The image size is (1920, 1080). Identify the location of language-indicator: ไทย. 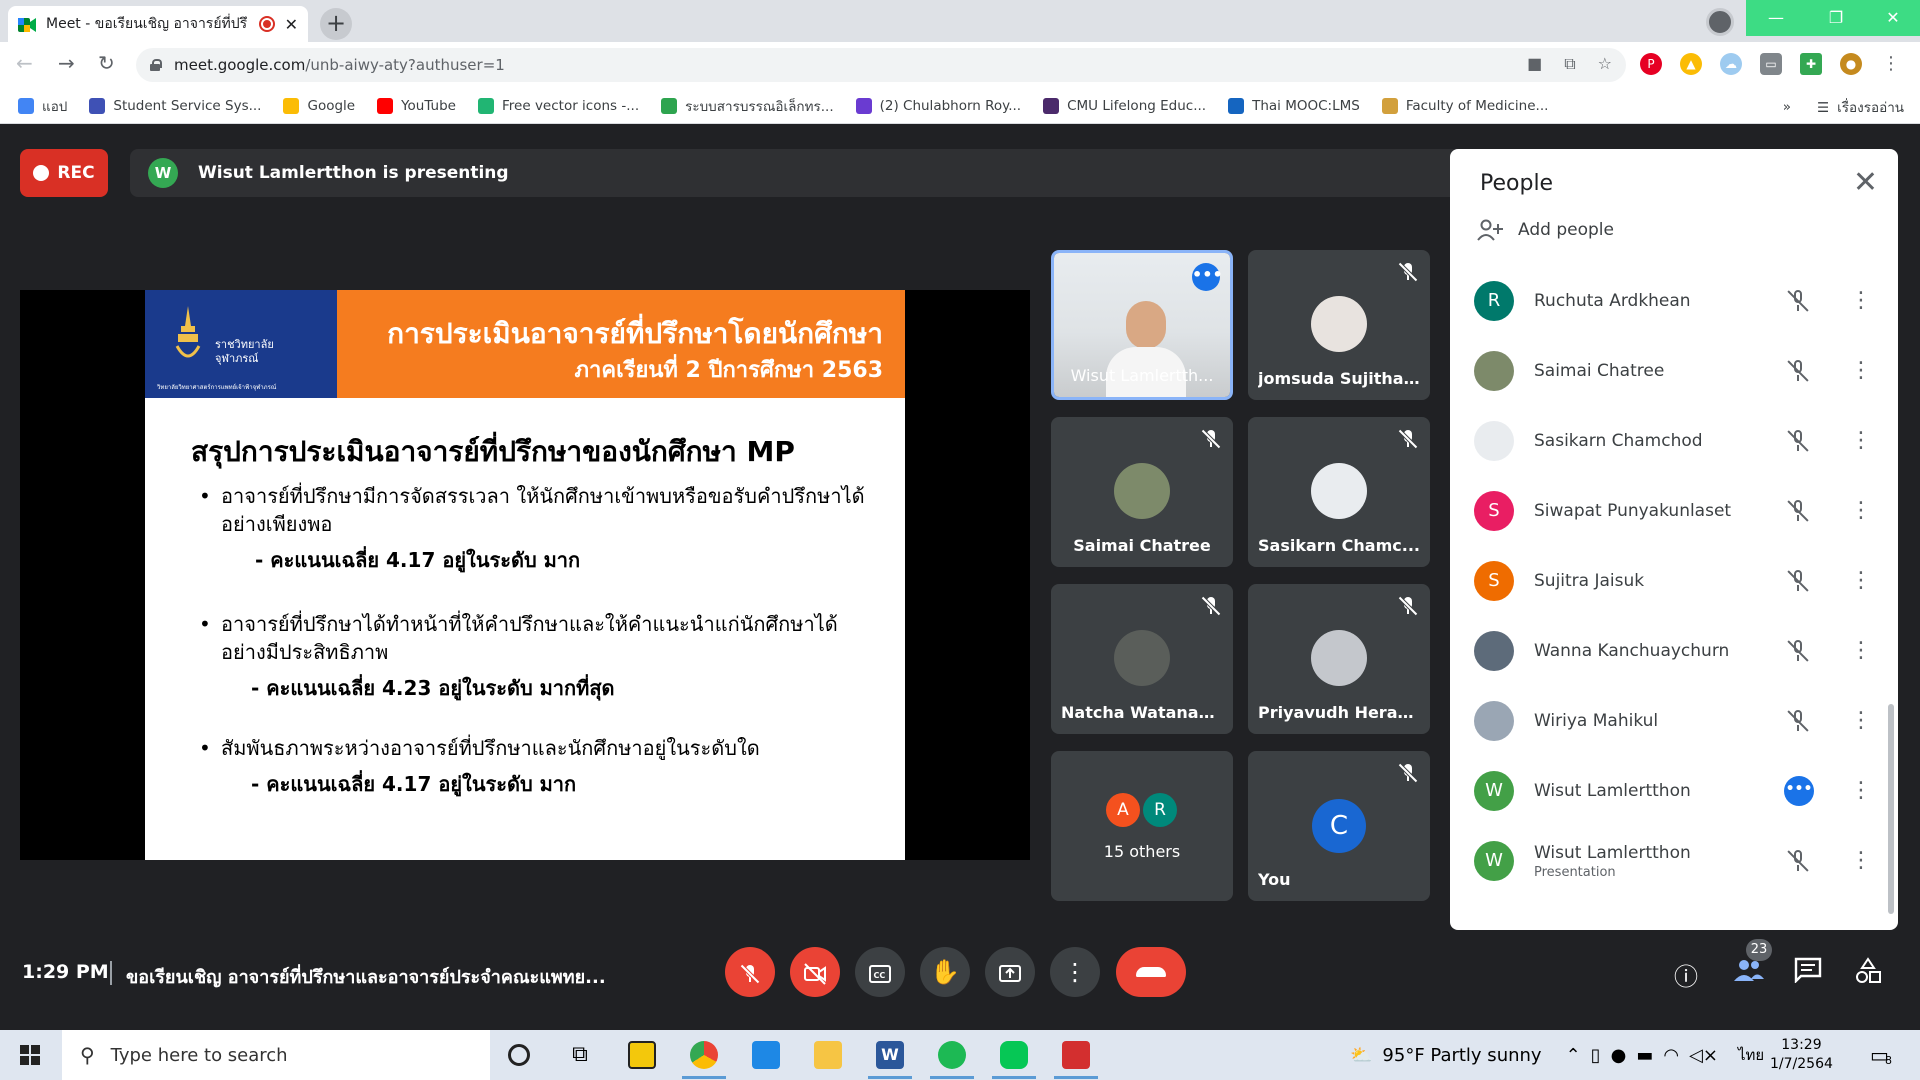
(1751, 1055).